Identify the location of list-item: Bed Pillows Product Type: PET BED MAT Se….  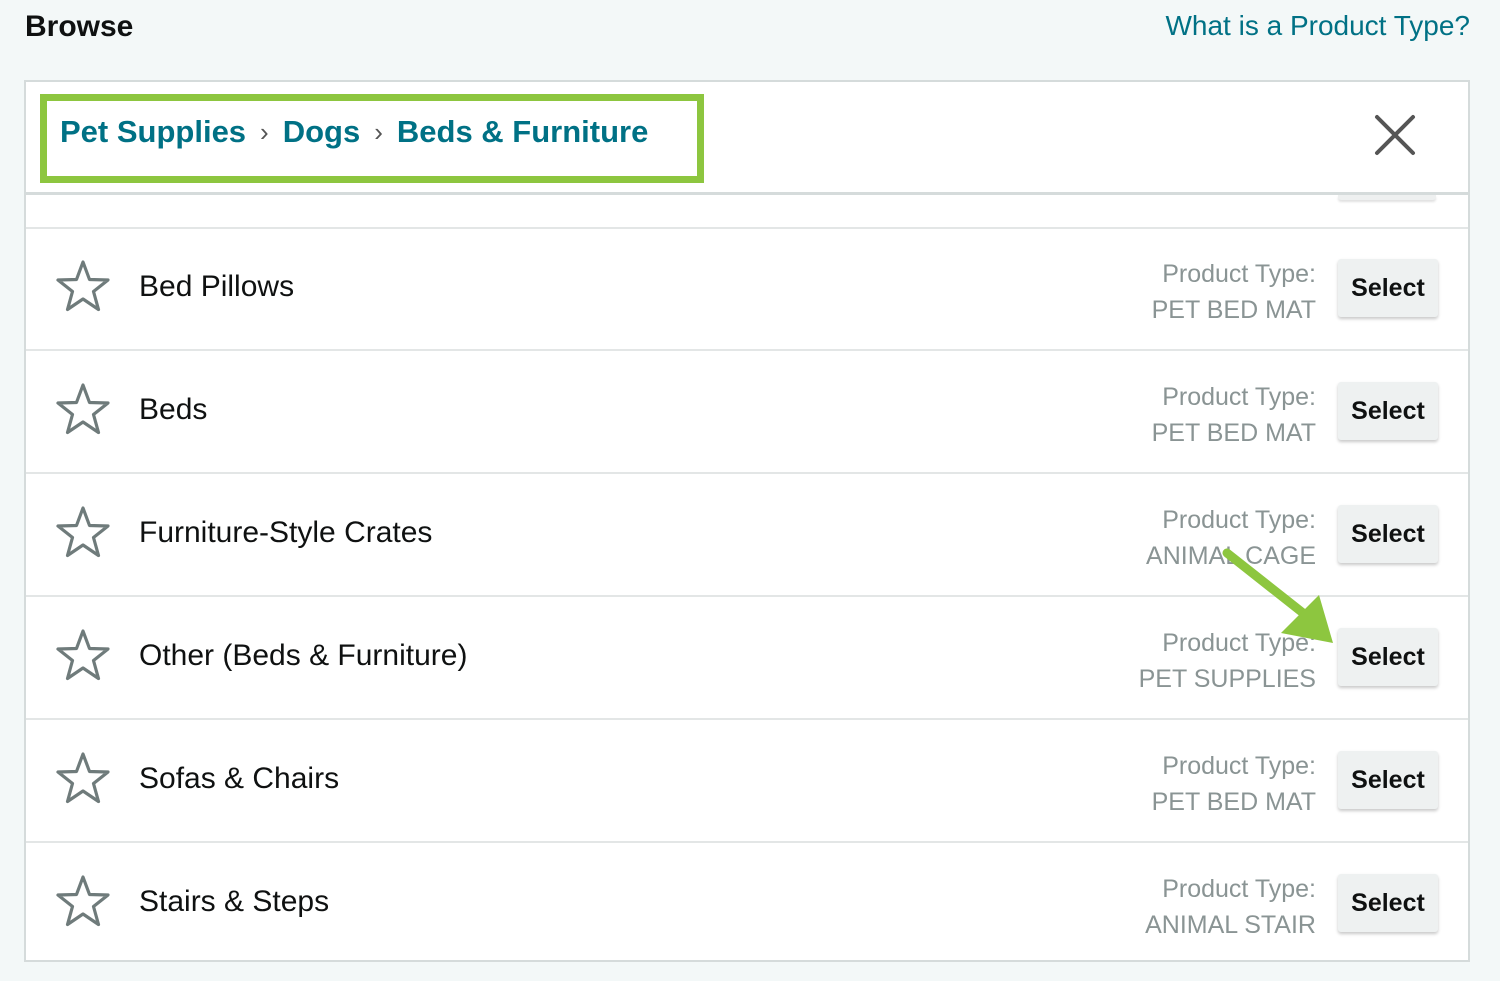
(747, 289).